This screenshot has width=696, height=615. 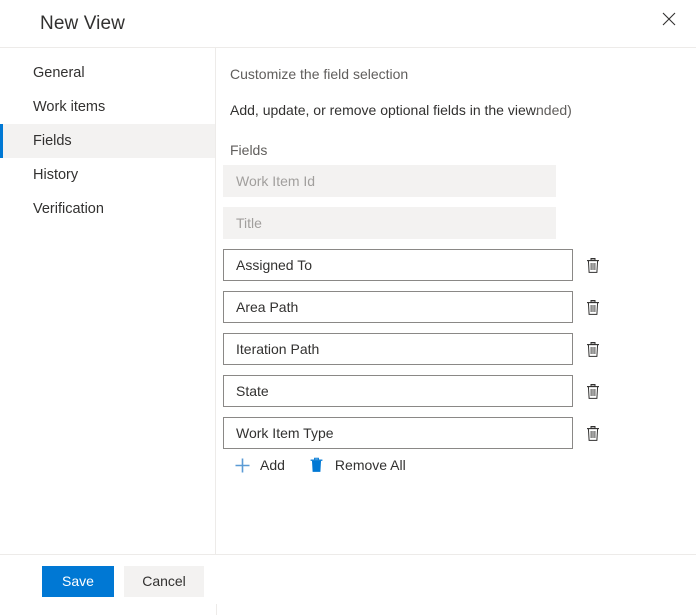 I want to click on sidebar-item-general: General, so click(x=107, y=73).